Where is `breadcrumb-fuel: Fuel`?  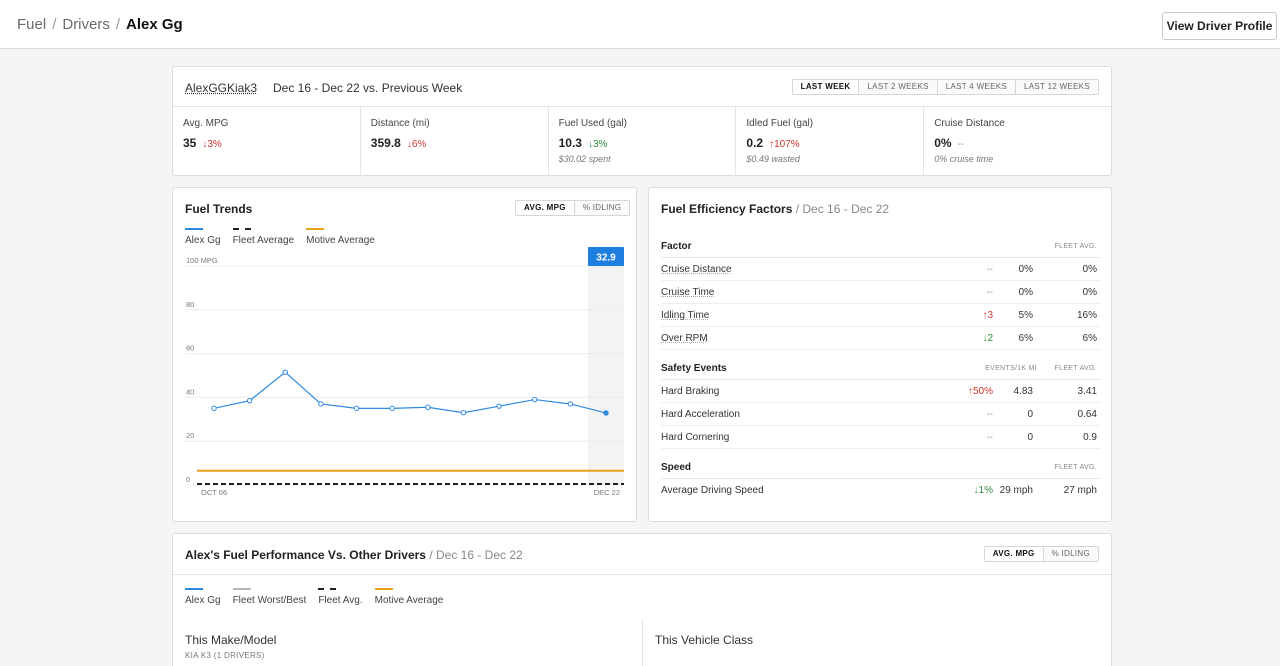 breadcrumb-fuel: Fuel is located at coordinates (31, 24).